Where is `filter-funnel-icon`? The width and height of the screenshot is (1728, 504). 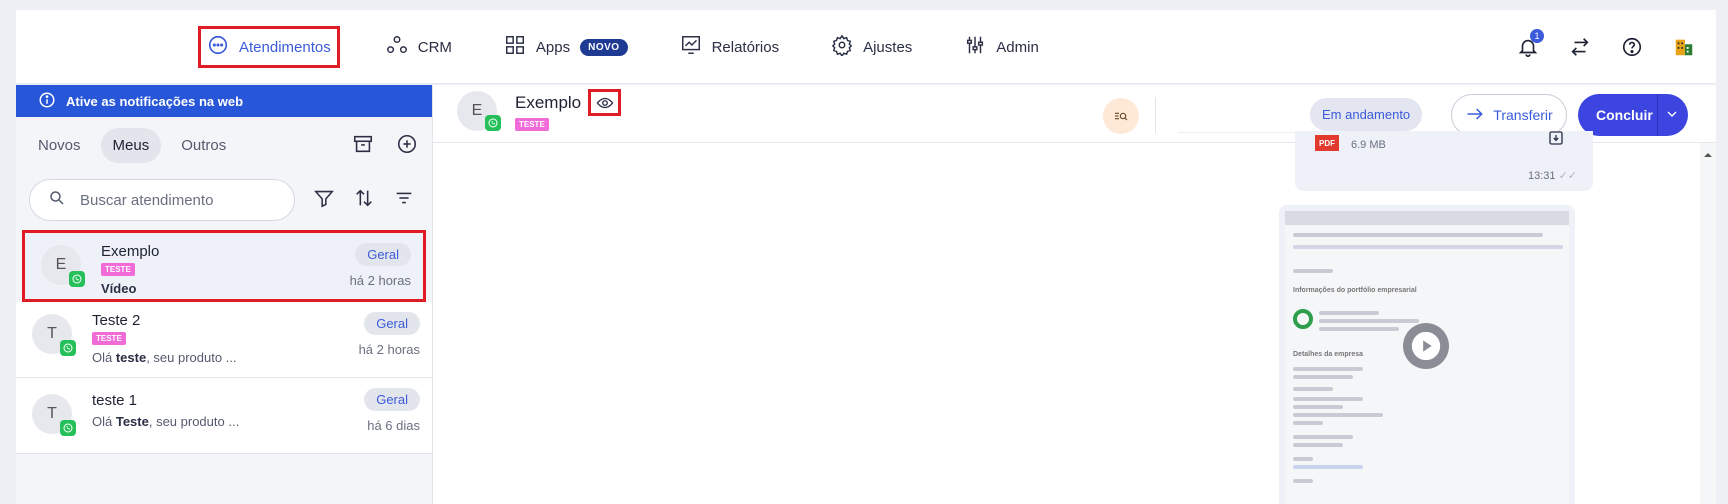
filter-funnel-icon is located at coordinates (324, 200).